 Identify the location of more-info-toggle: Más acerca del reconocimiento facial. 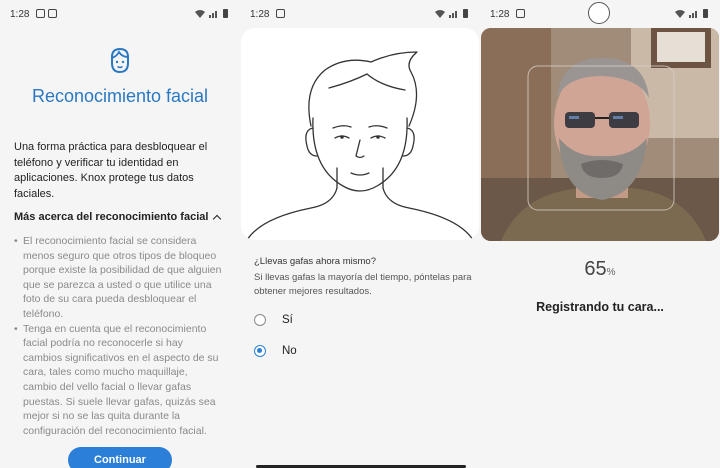
(118, 217).